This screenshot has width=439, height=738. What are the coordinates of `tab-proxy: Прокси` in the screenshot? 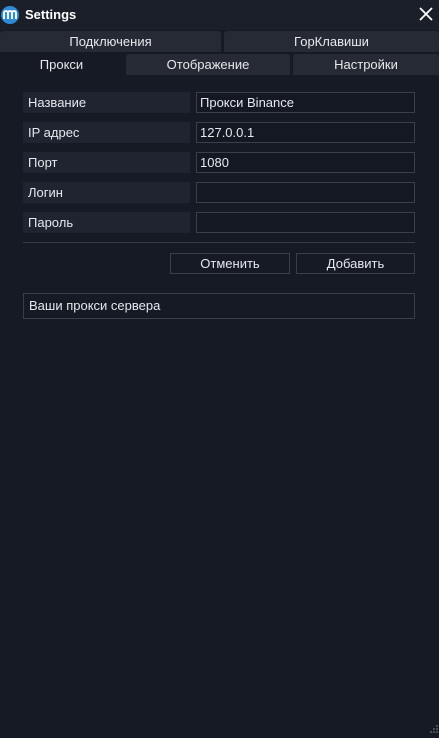 It's located at (61, 64).